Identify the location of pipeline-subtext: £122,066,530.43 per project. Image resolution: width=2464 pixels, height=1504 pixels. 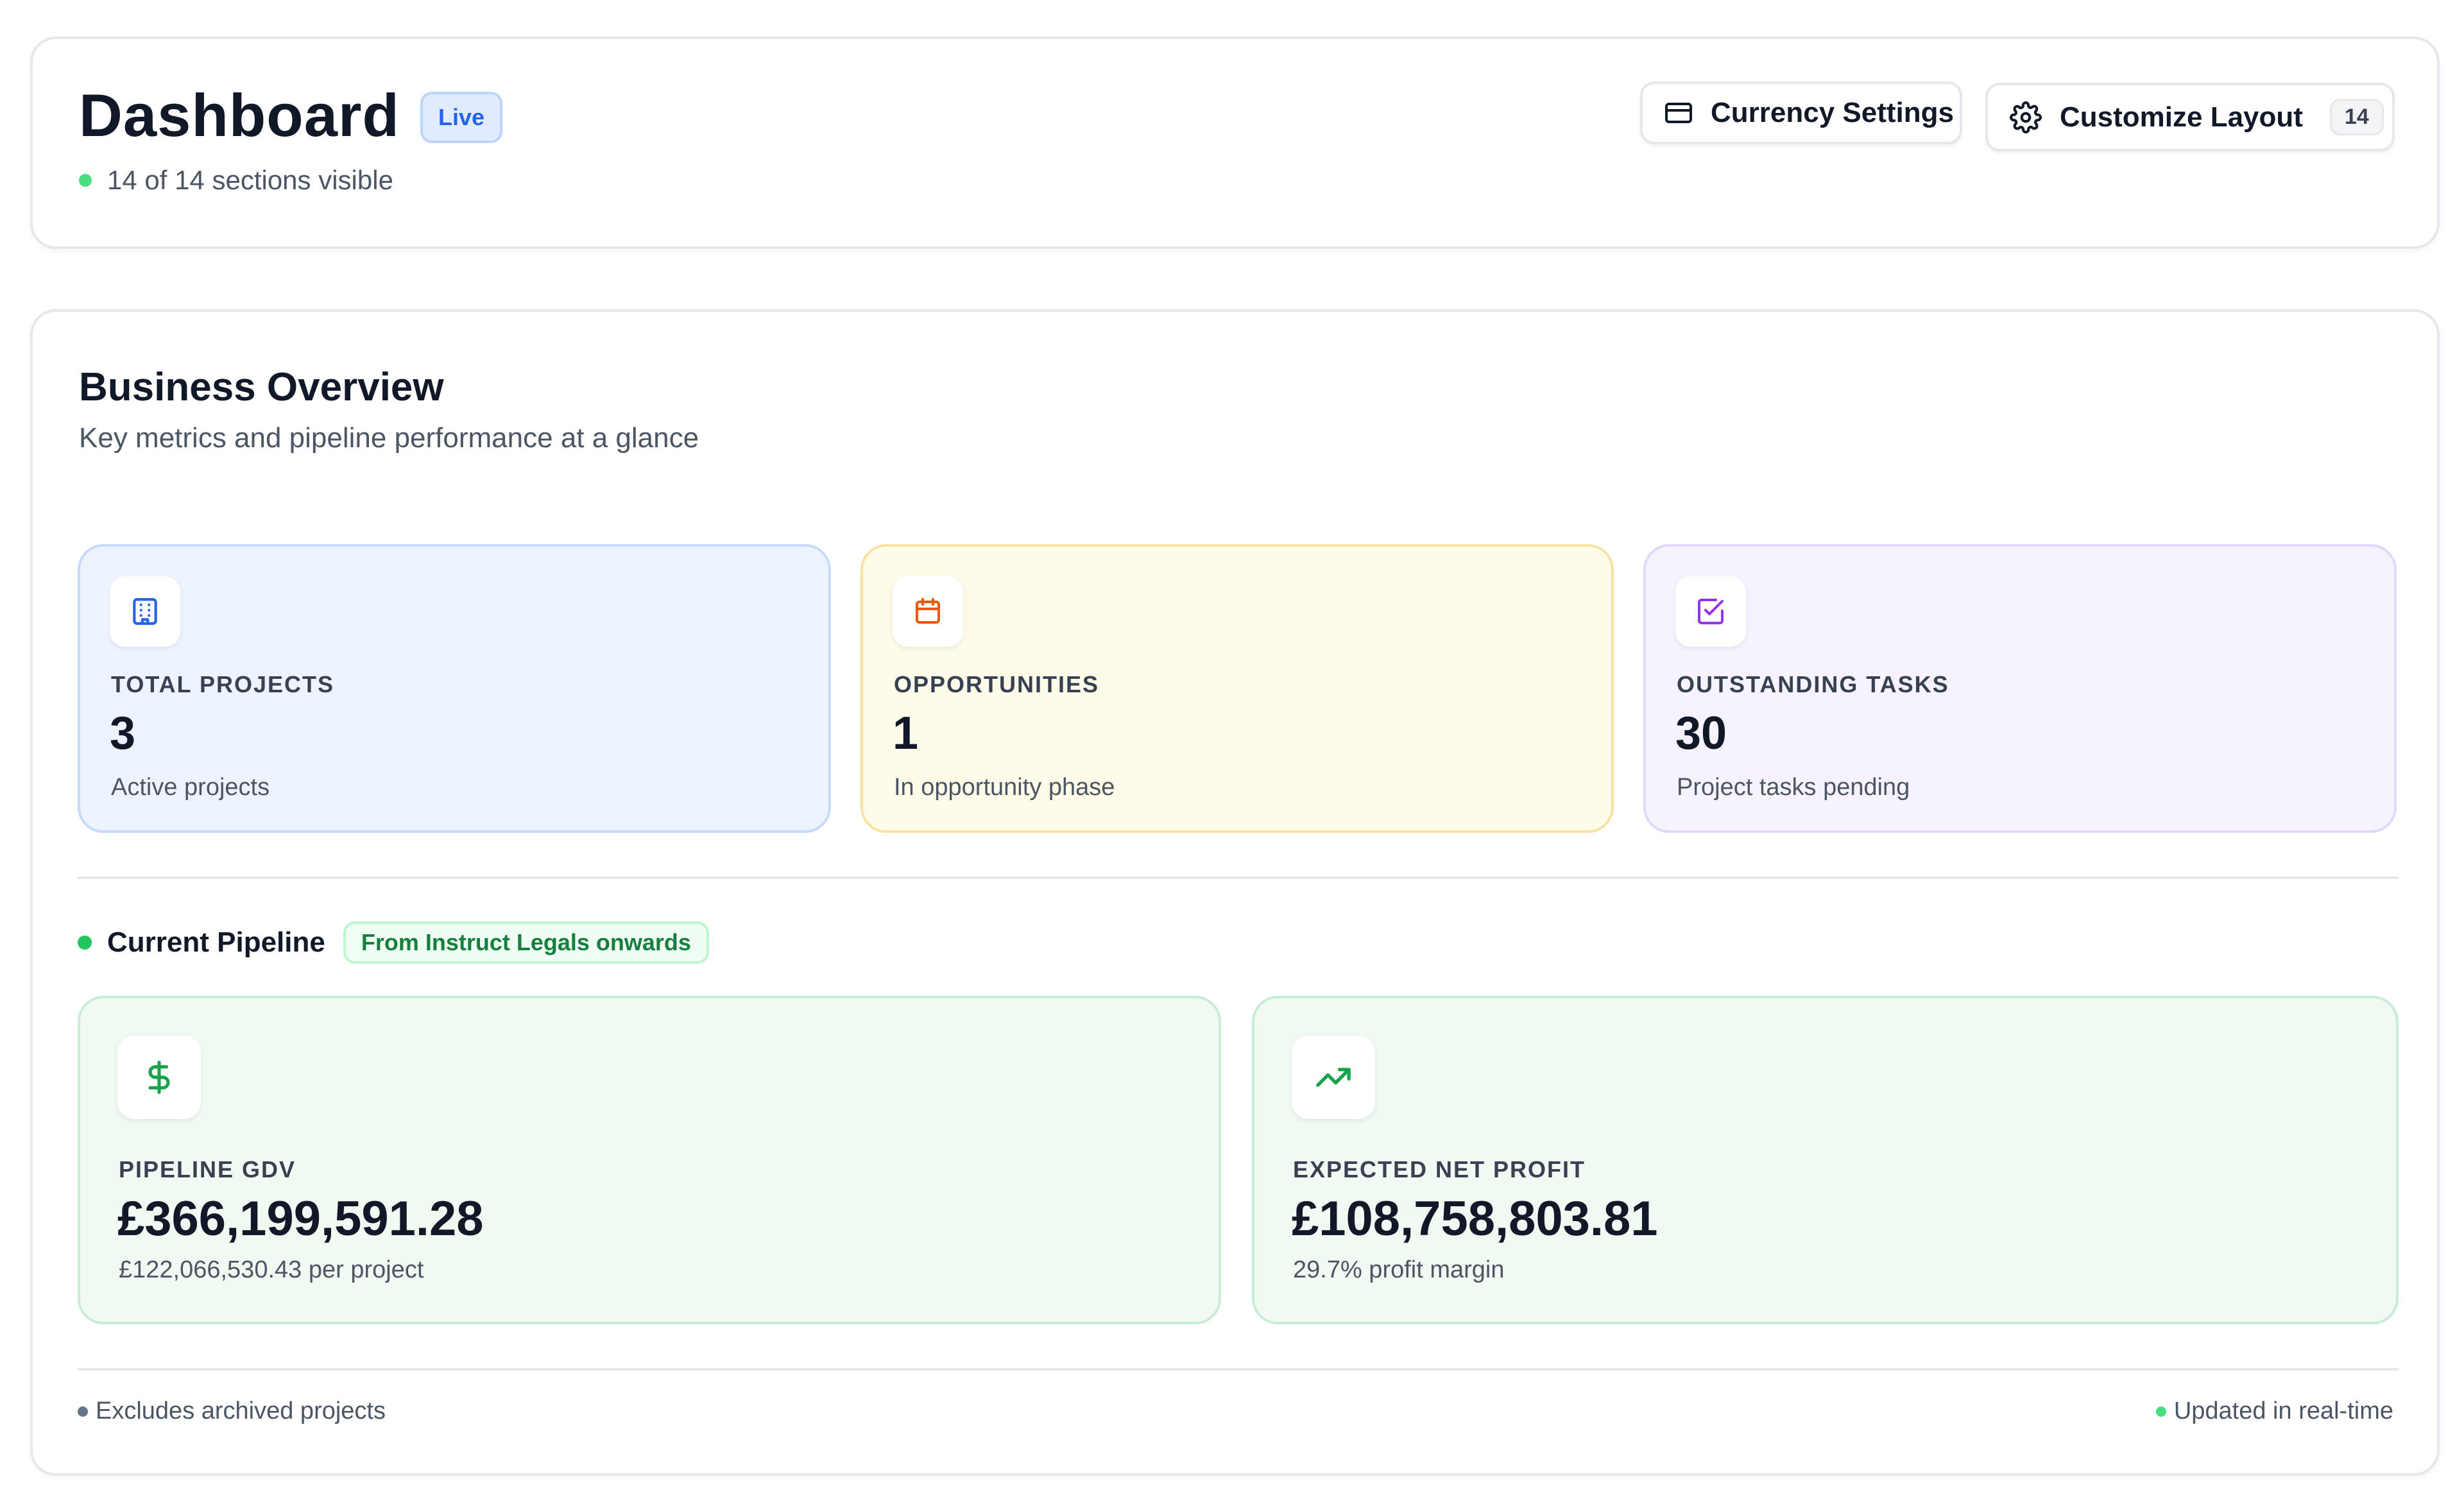
(271, 1269).